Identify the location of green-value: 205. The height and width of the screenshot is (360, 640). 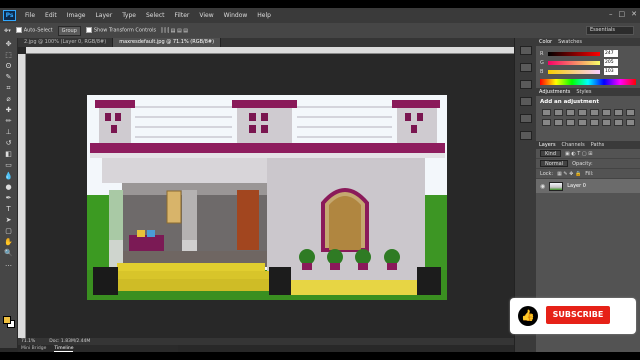
(611, 62).